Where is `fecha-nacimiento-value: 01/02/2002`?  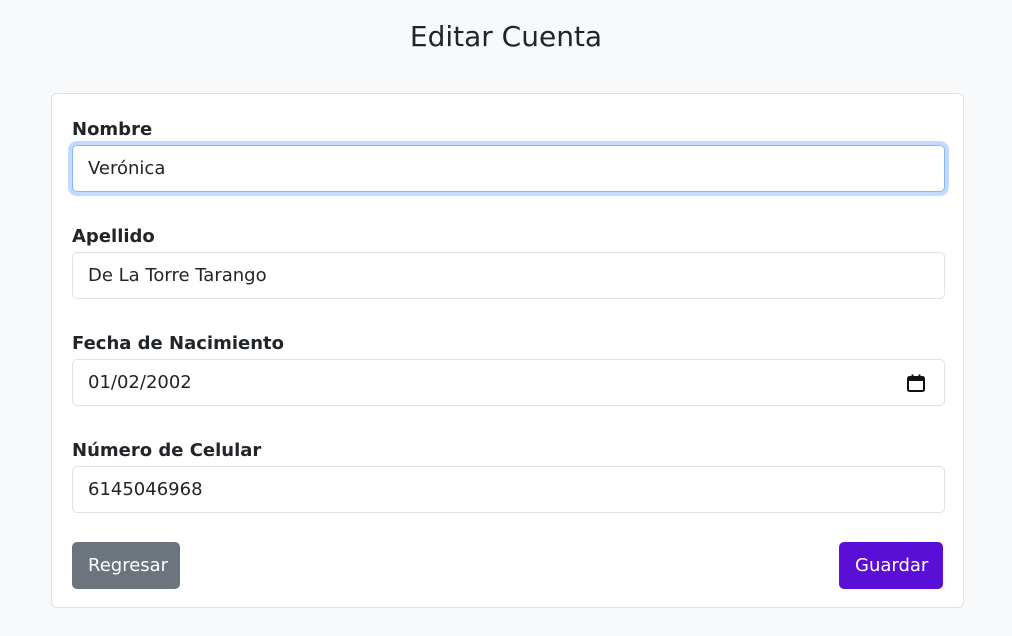 fecha-nacimiento-value: 01/02/2002 is located at coordinates (140, 382).